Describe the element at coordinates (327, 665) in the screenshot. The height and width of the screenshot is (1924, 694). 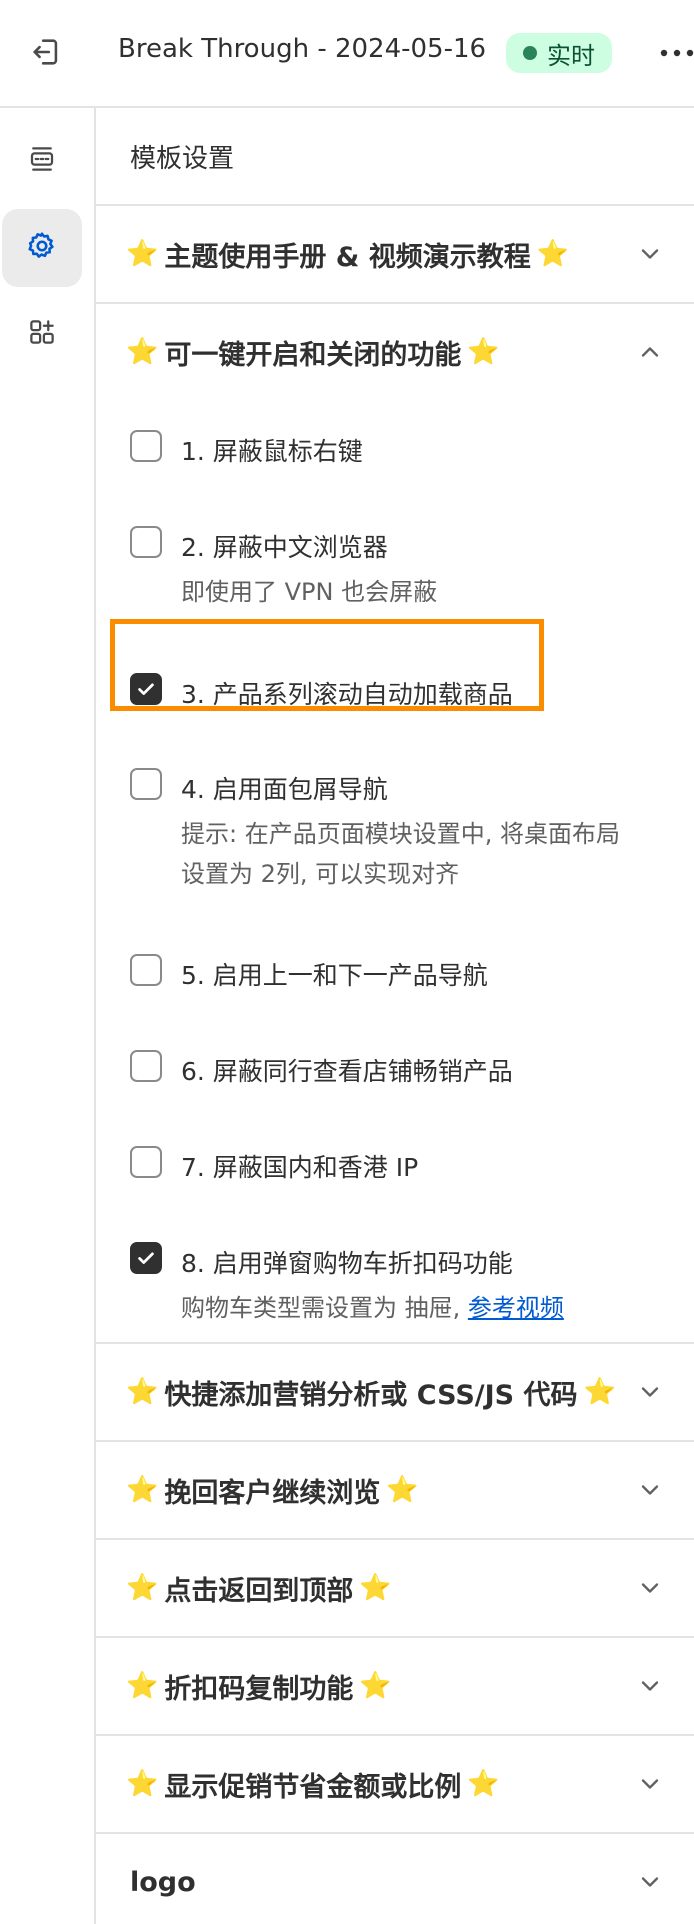
I see `highlight-box` at that location.